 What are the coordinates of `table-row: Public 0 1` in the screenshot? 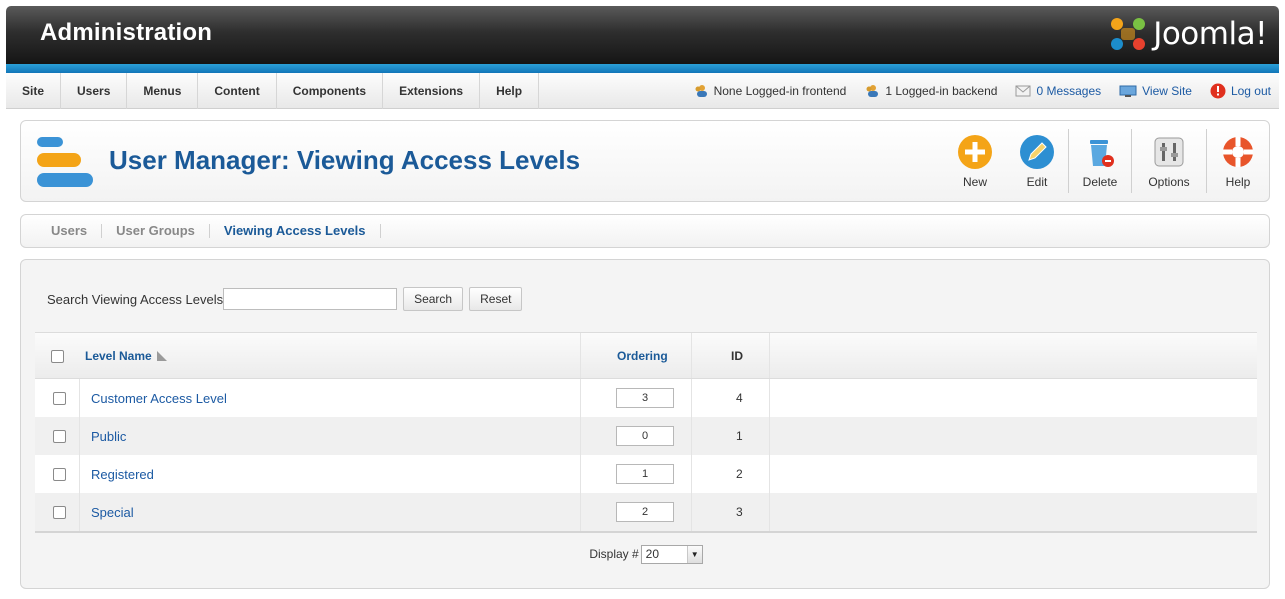 It's located at (646, 436).